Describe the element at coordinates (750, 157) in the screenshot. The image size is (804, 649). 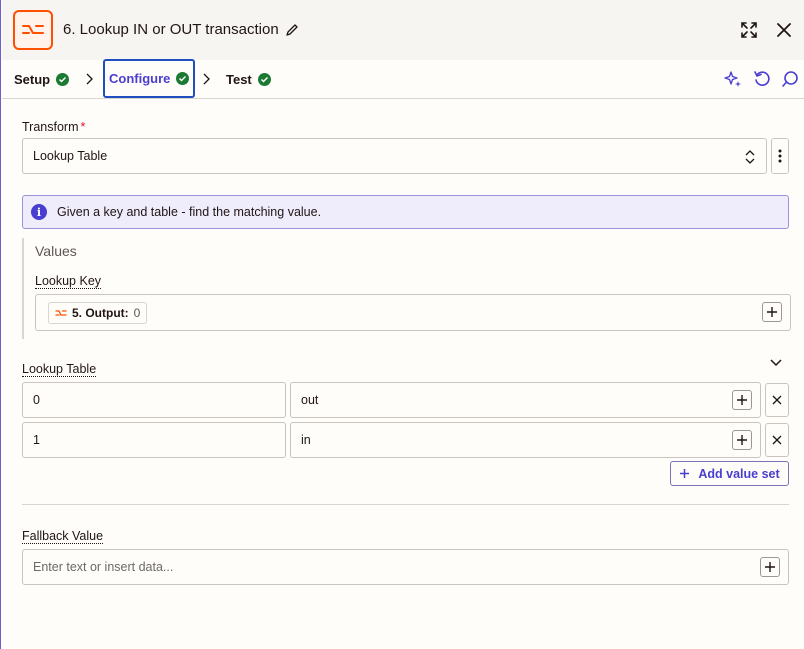
I see `select-arrows-icon` at that location.